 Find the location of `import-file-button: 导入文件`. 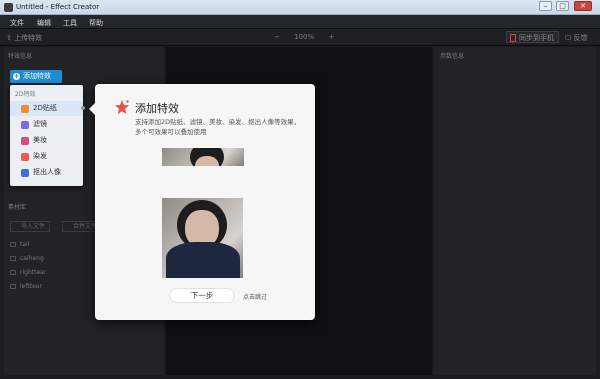

import-file-button: 导入文件 is located at coordinates (30, 226).